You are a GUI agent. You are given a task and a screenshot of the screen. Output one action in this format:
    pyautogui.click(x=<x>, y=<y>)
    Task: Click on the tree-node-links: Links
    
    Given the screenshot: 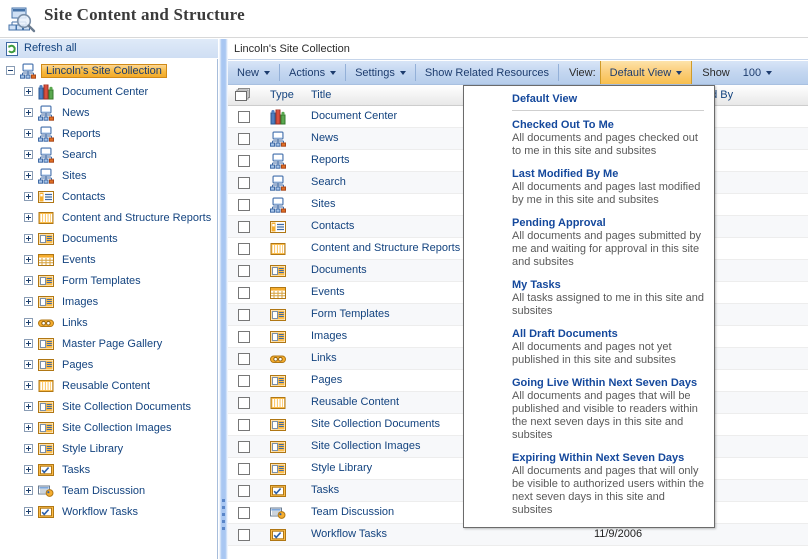 What is the action you would take?
    pyautogui.click(x=108, y=322)
    